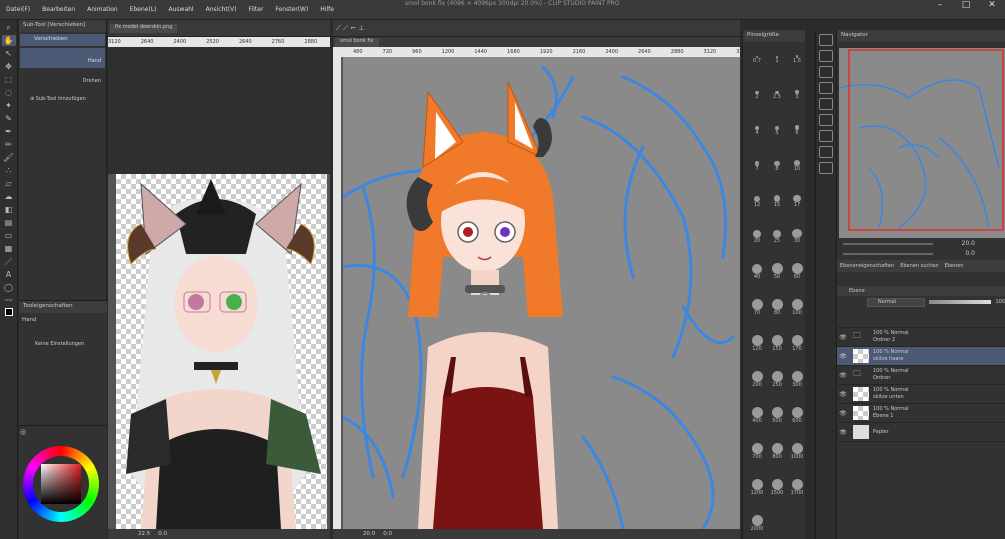  Describe the element at coordinates (58, 9) in the screenshot. I see `menu-edit: Bearbeiten` at that location.